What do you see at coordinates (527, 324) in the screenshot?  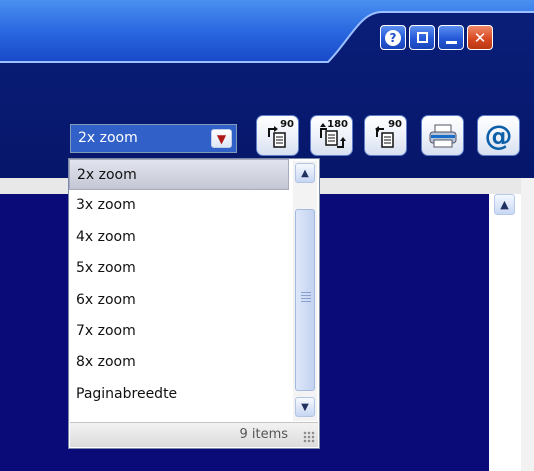 I see `window-edge` at bounding box center [527, 324].